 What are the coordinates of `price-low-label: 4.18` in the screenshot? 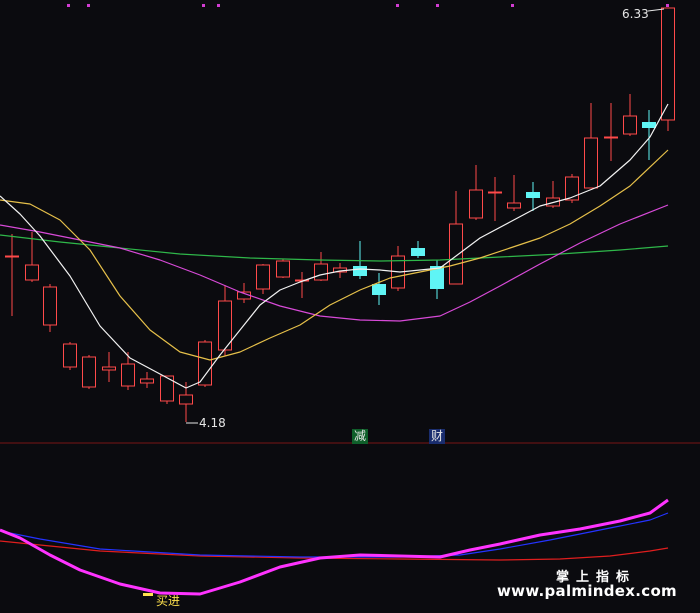 It's located at (212, 423).